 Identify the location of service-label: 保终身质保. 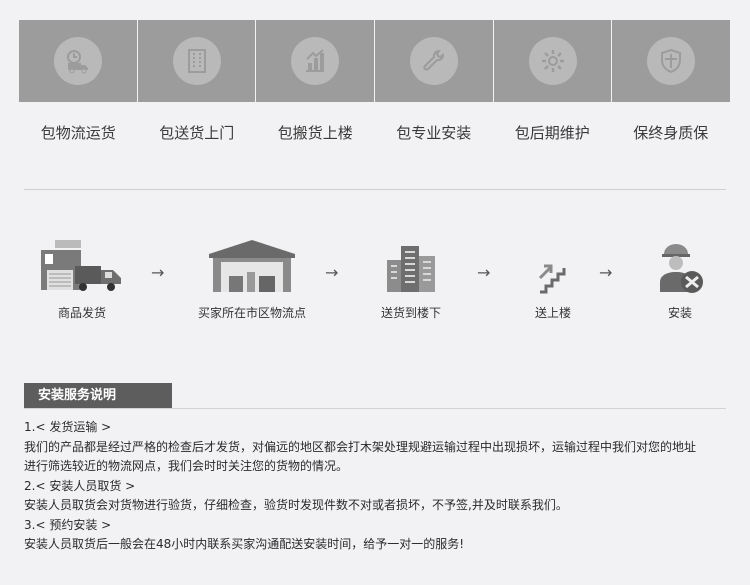
(671, 133).